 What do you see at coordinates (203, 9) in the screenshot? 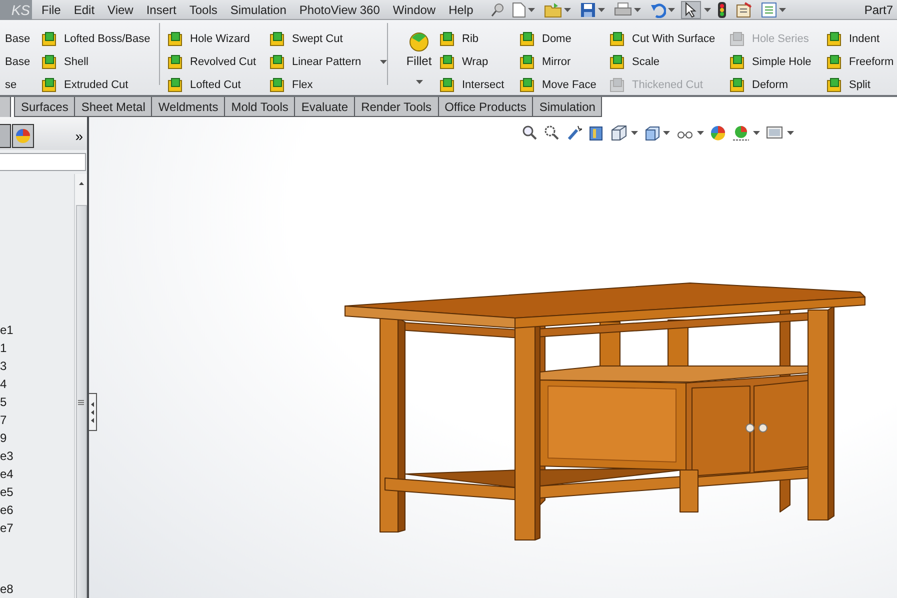
I see `menu-item: Tools` at bounding box center [203, 9].